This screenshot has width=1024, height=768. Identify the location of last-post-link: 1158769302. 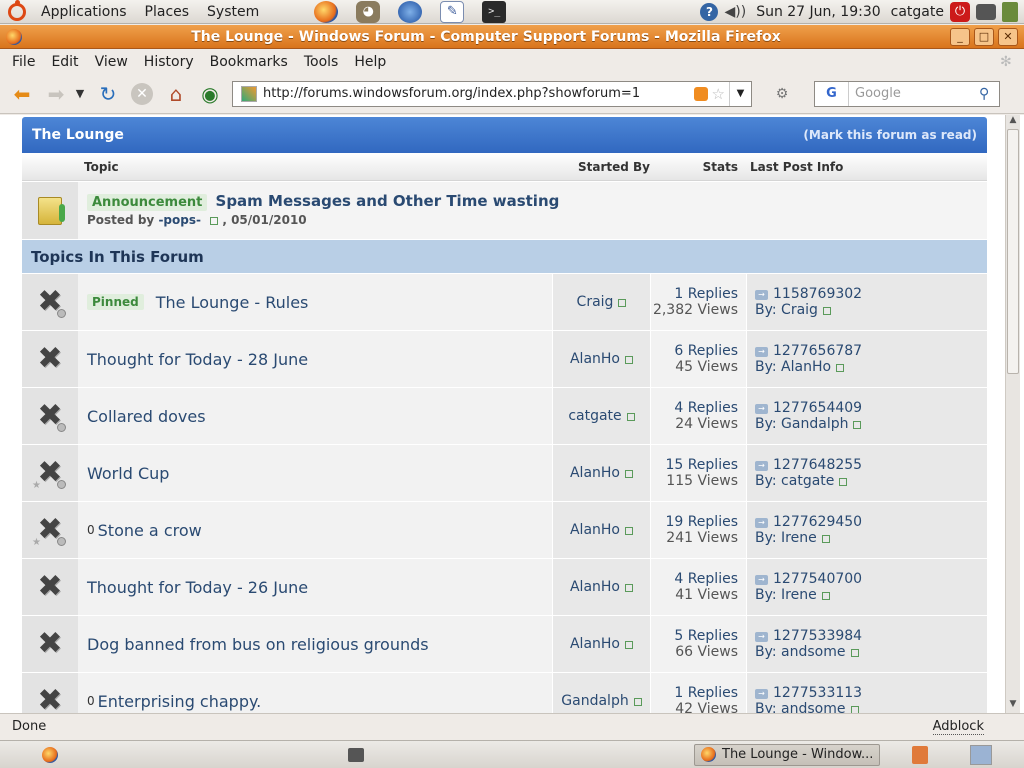
(817, 294).